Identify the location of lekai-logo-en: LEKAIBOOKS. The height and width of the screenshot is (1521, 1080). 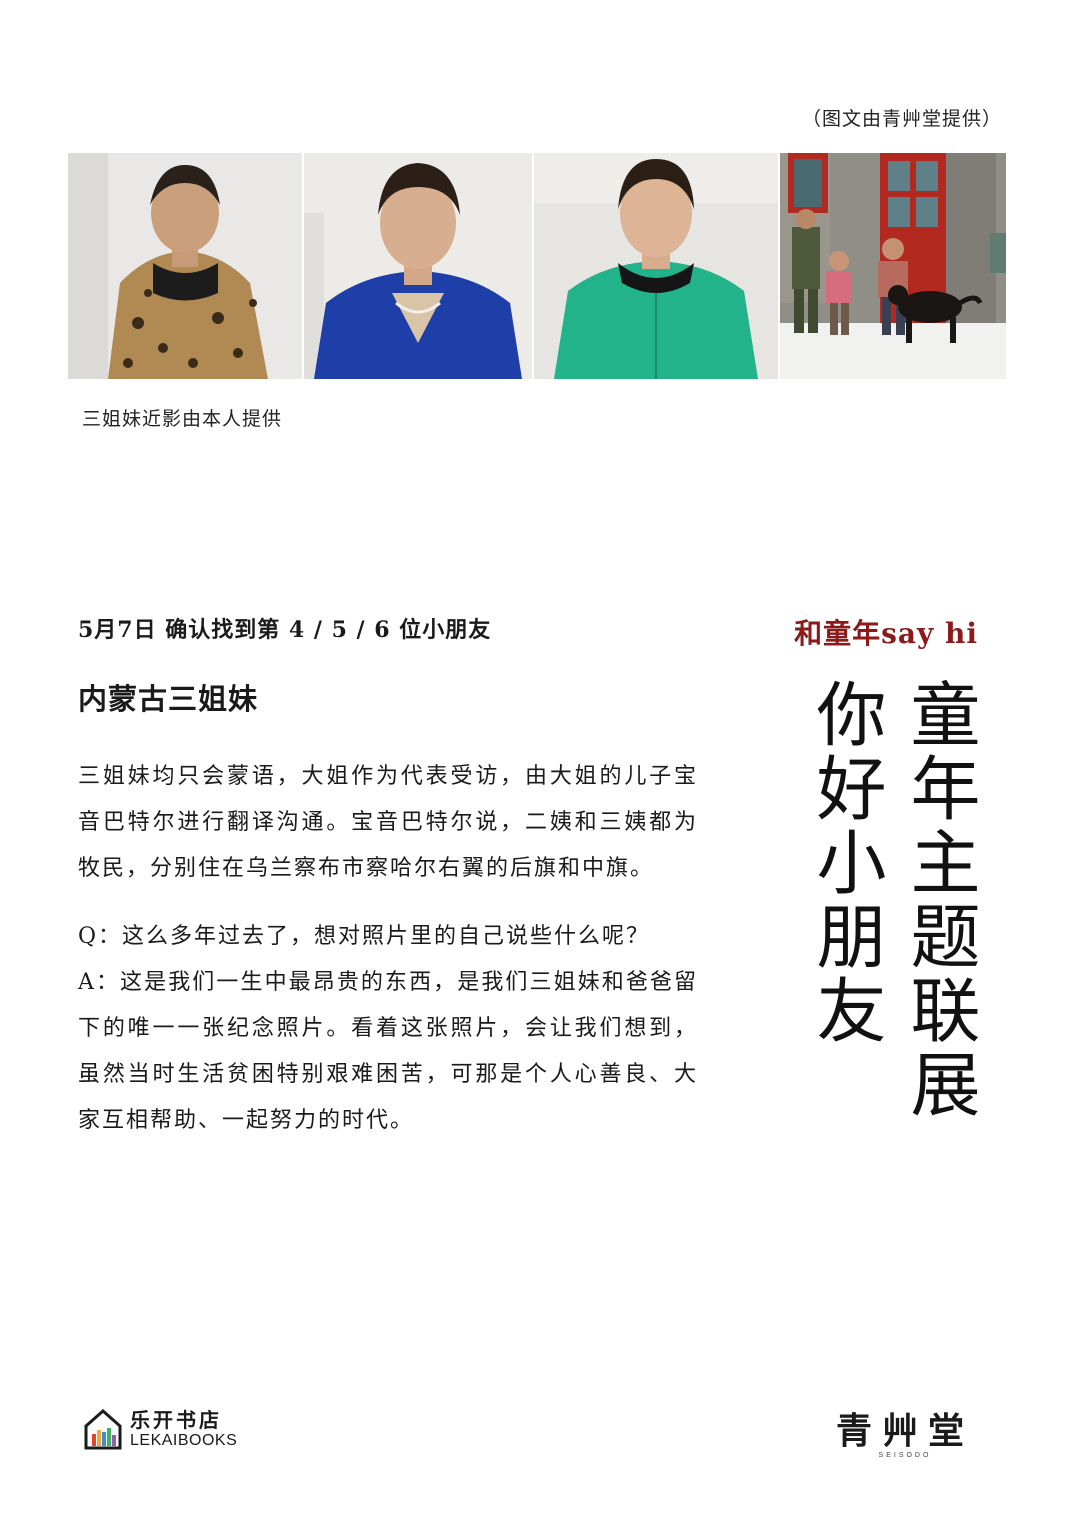
(184, 1440).